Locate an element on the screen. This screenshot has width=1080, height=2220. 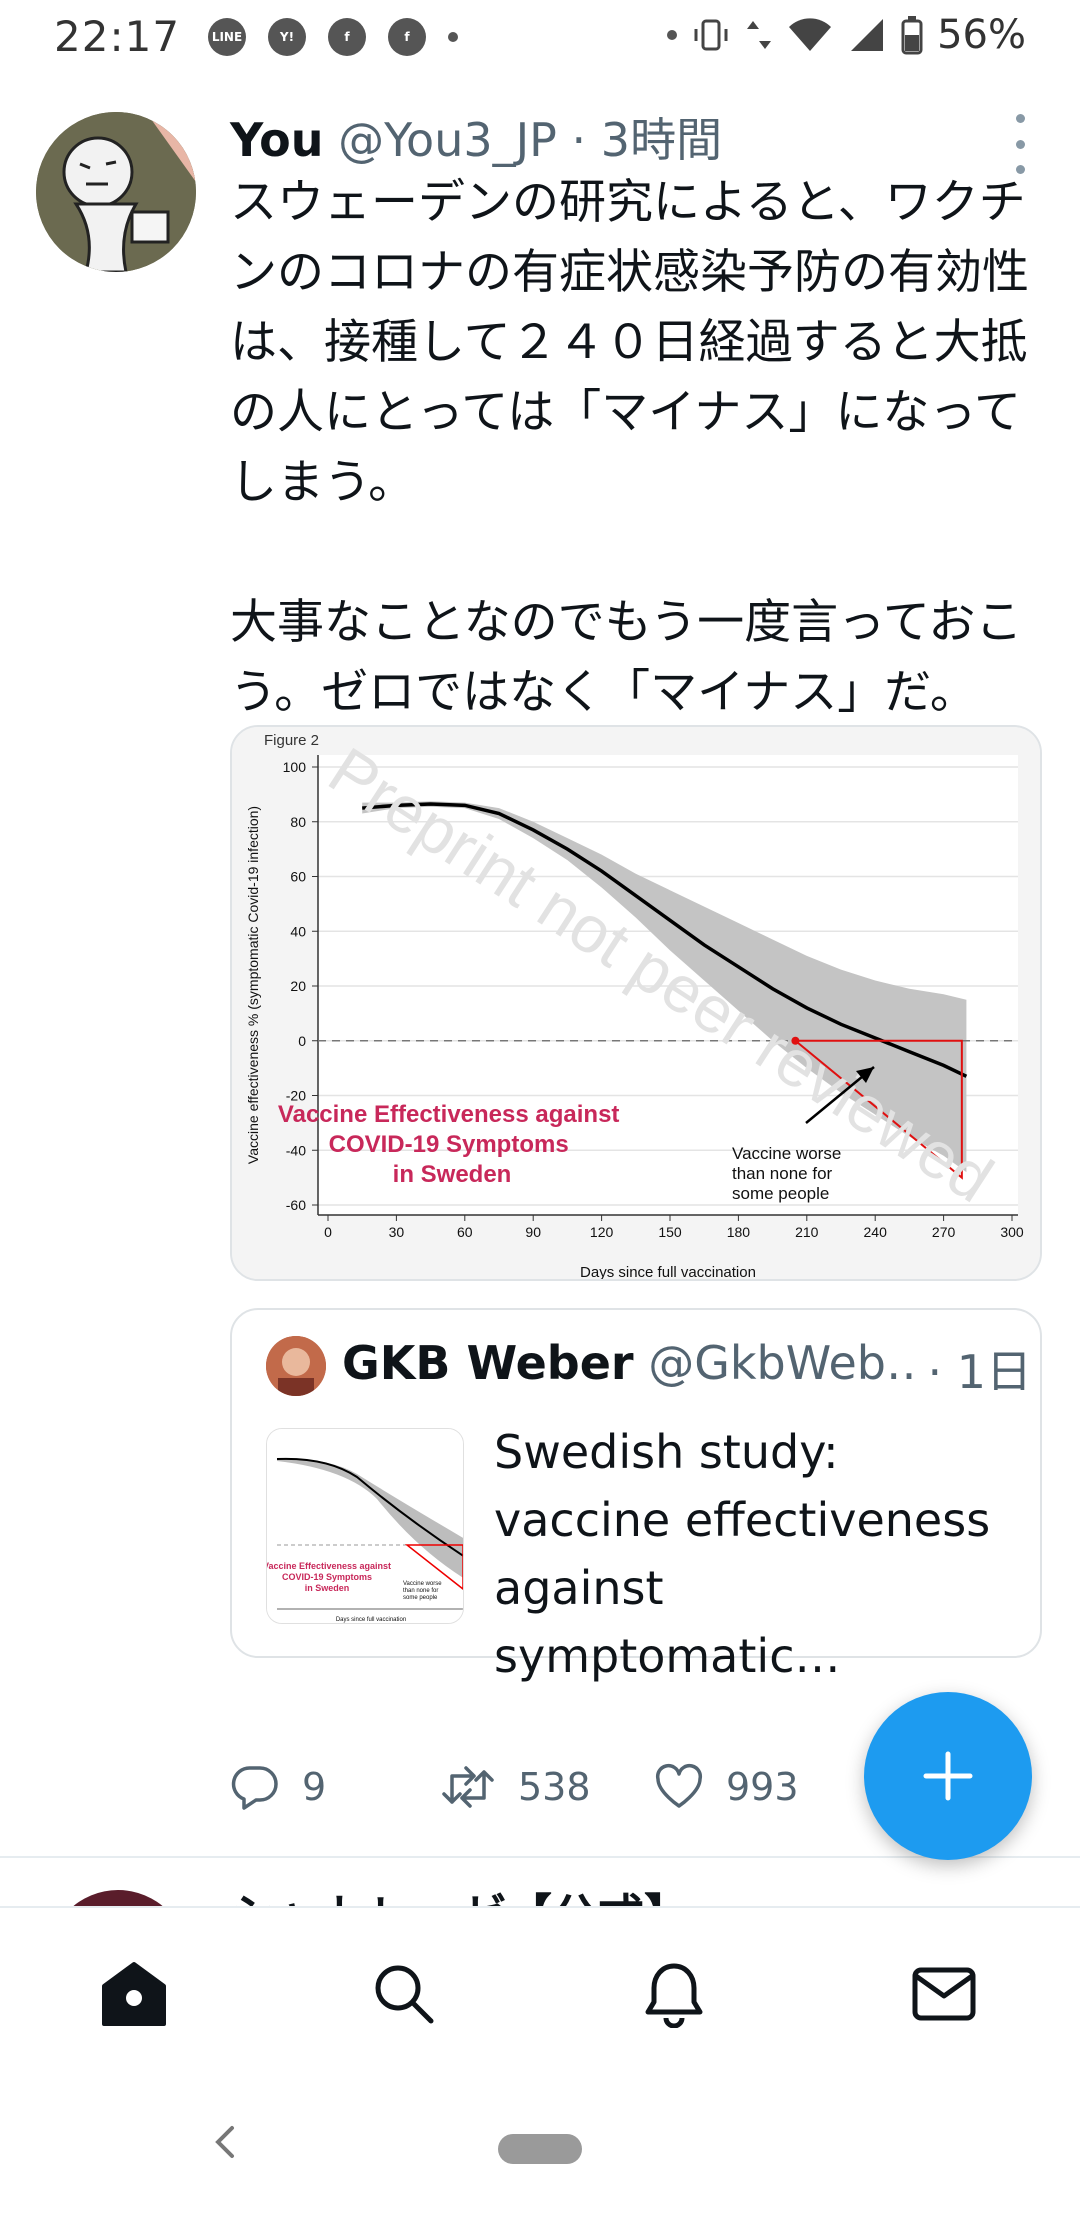
notification-icons: LINE Y! f f is located at coordinates (333, 37).